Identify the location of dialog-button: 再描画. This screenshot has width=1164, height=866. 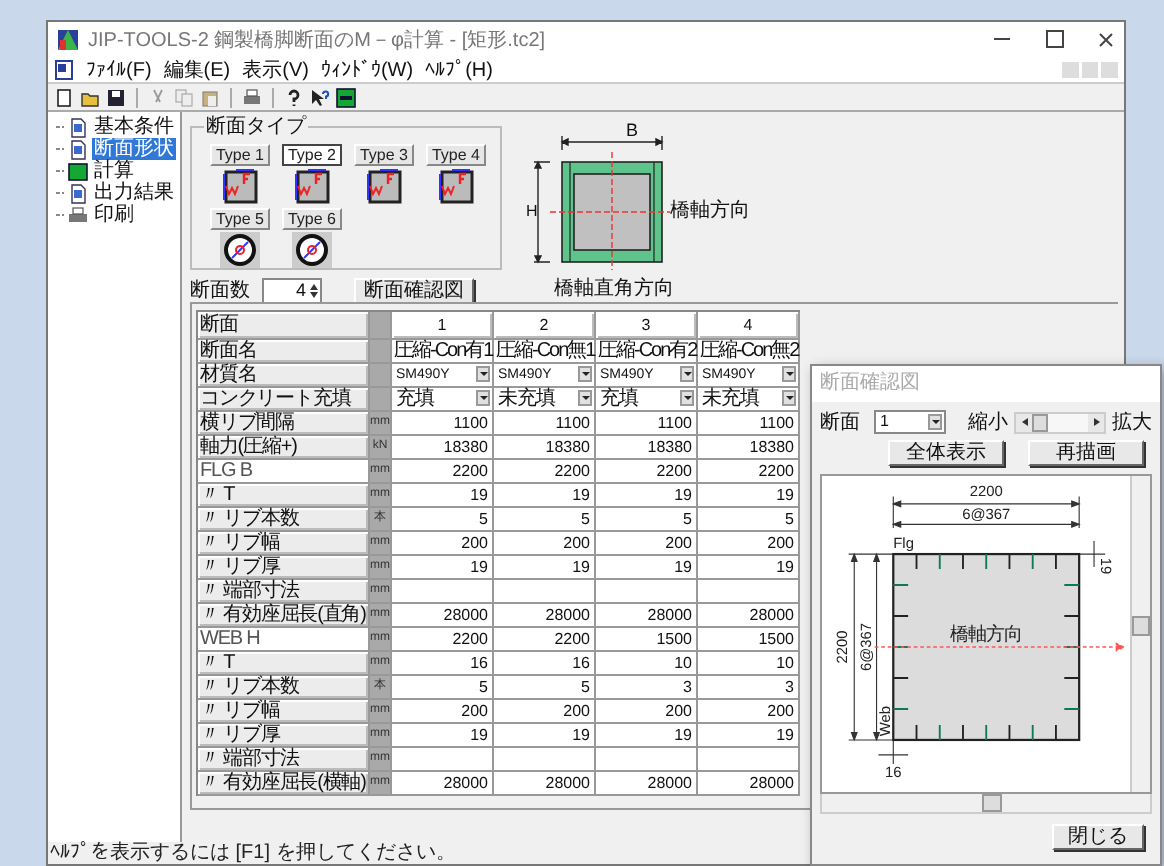
(1086, 453).